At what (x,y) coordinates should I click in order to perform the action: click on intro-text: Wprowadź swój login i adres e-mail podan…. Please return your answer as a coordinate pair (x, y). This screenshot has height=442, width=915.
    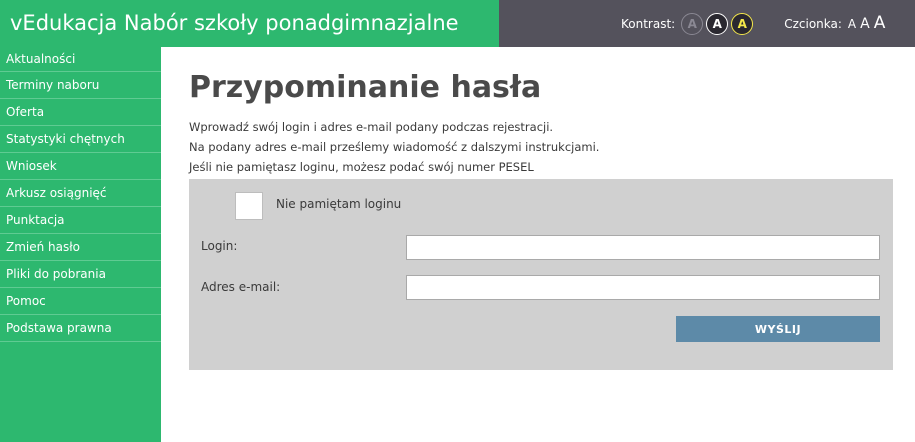
    Looking at the image, I should click on (539, 147).